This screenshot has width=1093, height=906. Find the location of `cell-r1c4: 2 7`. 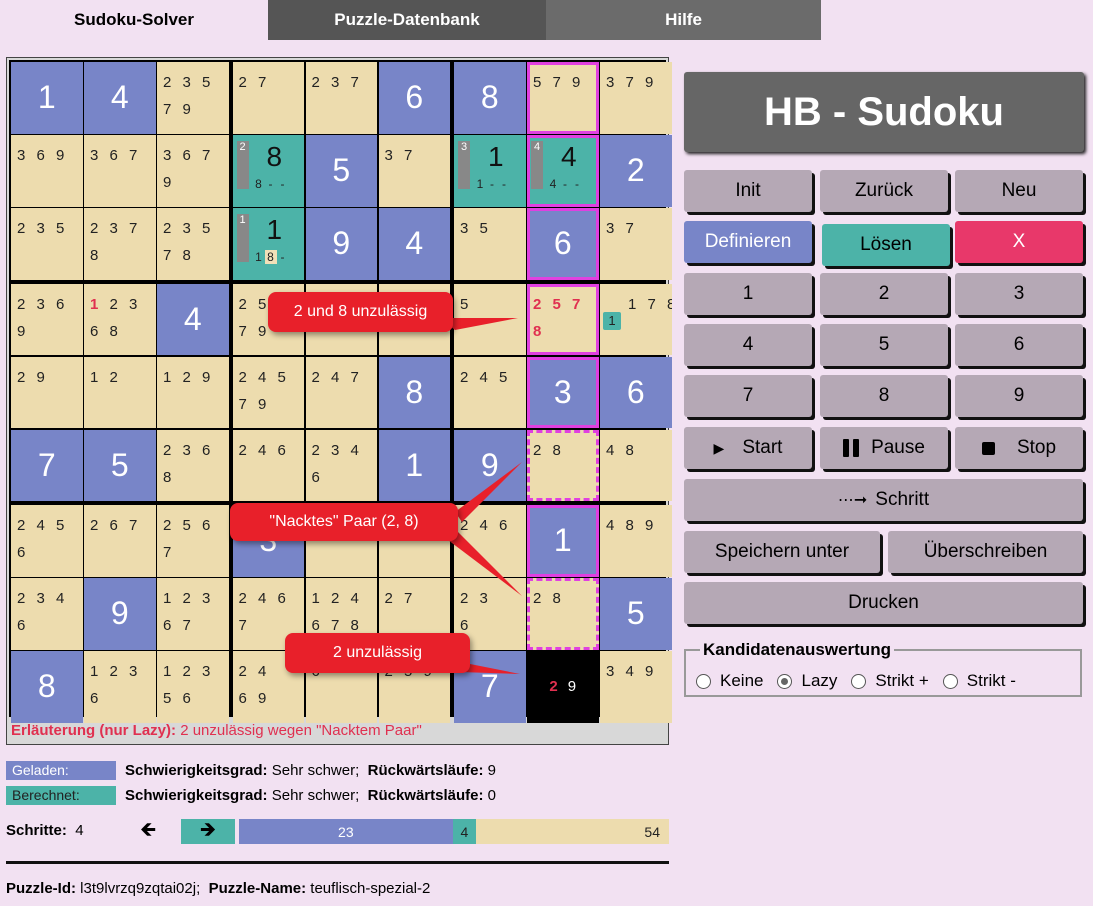

cell-r1c4: 2 7 is located at coordinates (268, 98).